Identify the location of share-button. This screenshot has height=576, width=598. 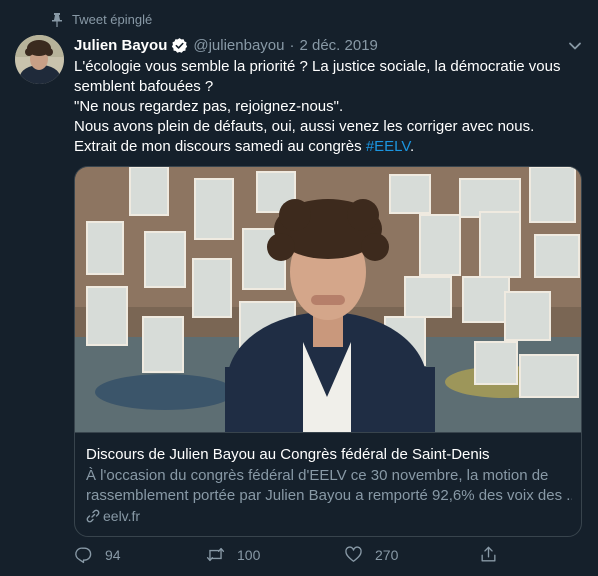
(494, 554).